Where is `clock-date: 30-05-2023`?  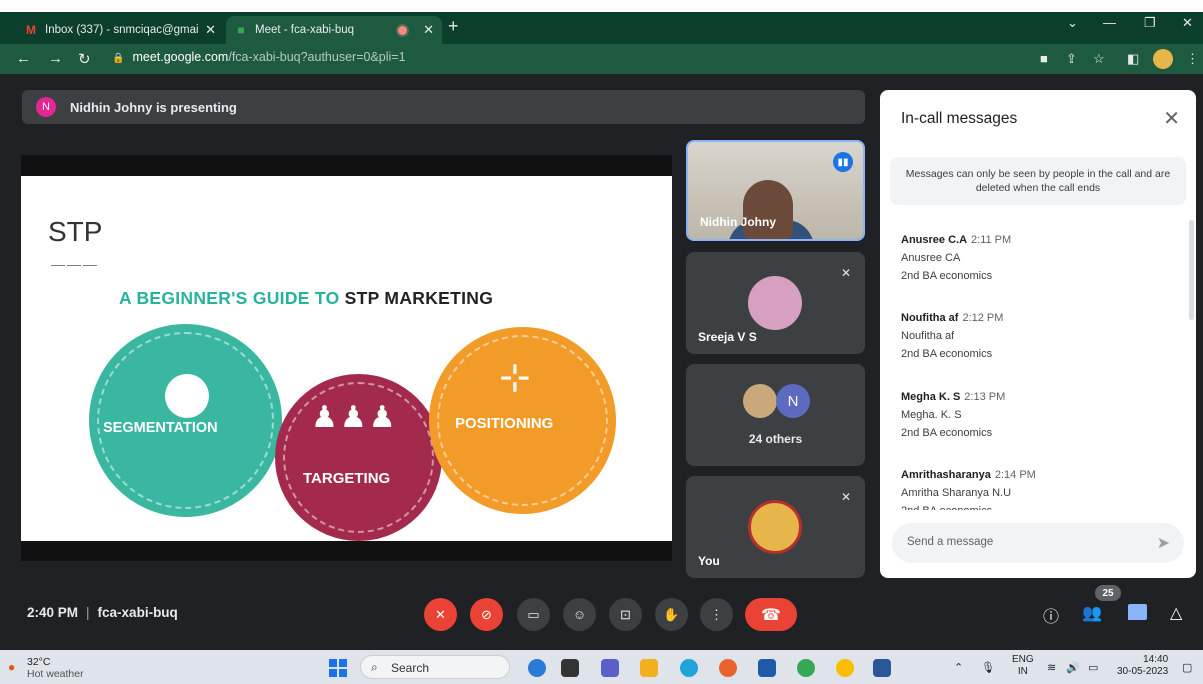
clock-date: 30-05-2023 is located at coordinates (1143, 671).